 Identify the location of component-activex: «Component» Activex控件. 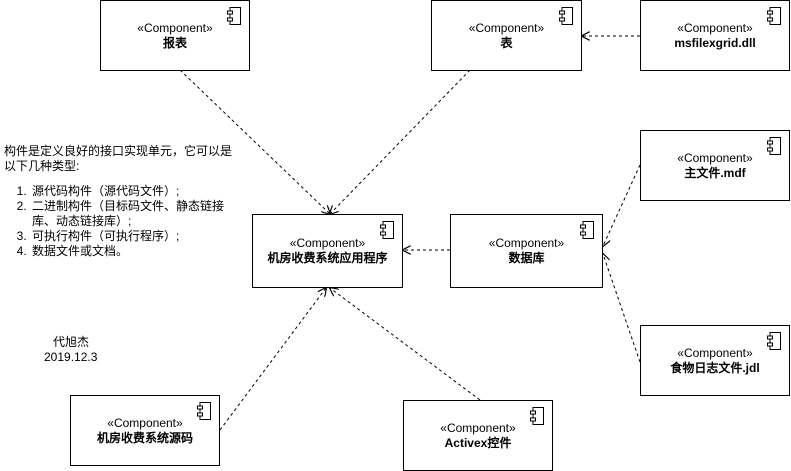
(478, 435).